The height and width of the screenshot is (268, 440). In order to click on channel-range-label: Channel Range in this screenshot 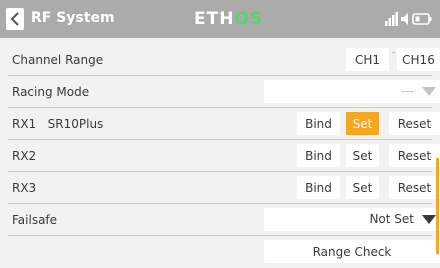, I will do `click(58, 60)`.